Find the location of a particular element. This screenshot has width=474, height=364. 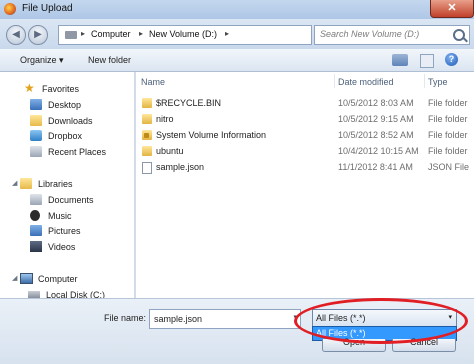

change-view-icon is located at coordinates (400, 60).